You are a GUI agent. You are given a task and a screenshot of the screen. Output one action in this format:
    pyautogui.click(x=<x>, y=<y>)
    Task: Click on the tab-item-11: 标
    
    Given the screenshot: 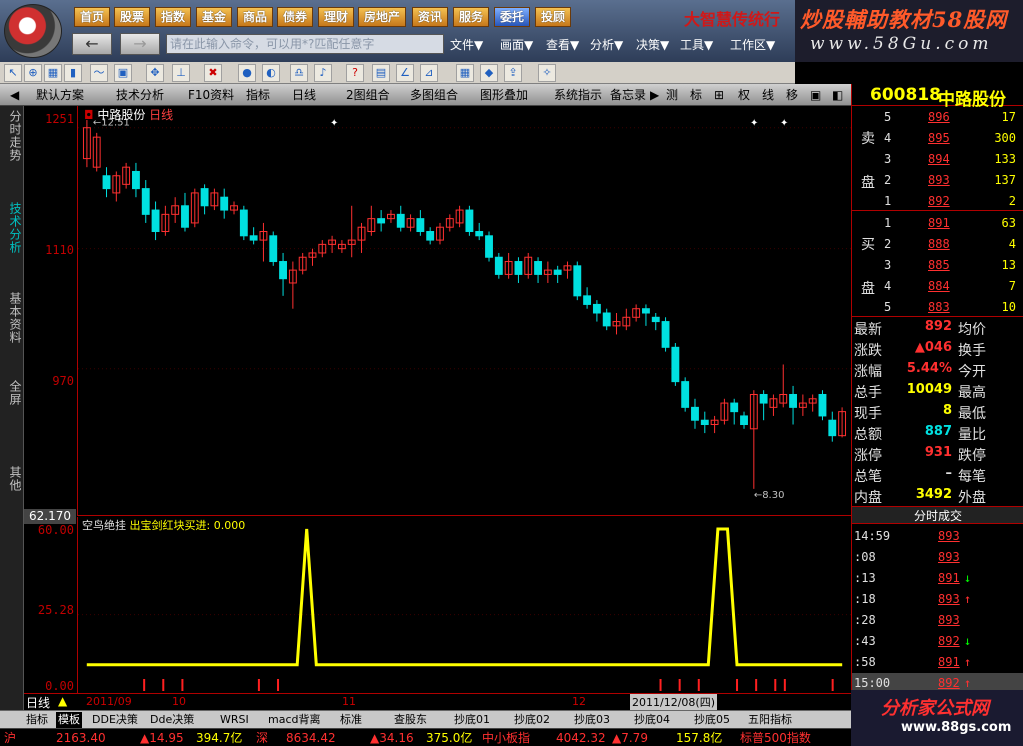 What is the action you would take?
    pyautogui.click(x=696, y=95)
    